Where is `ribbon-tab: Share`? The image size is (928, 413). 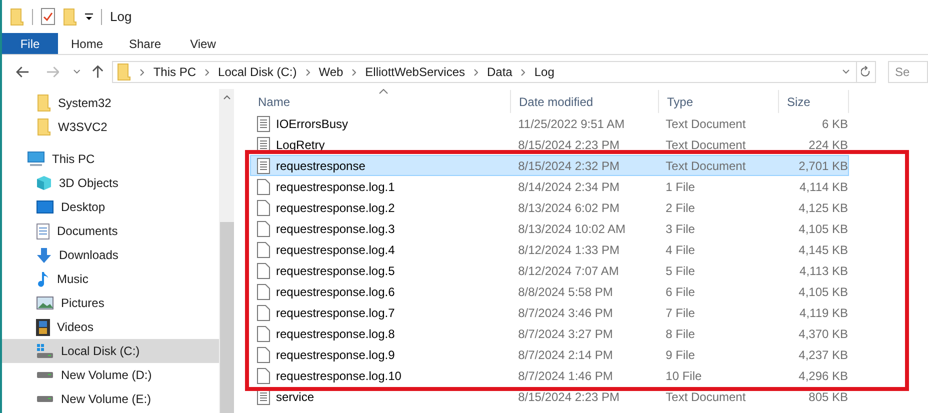 ribbon-tab: Share is located at coordinates (145, 43).